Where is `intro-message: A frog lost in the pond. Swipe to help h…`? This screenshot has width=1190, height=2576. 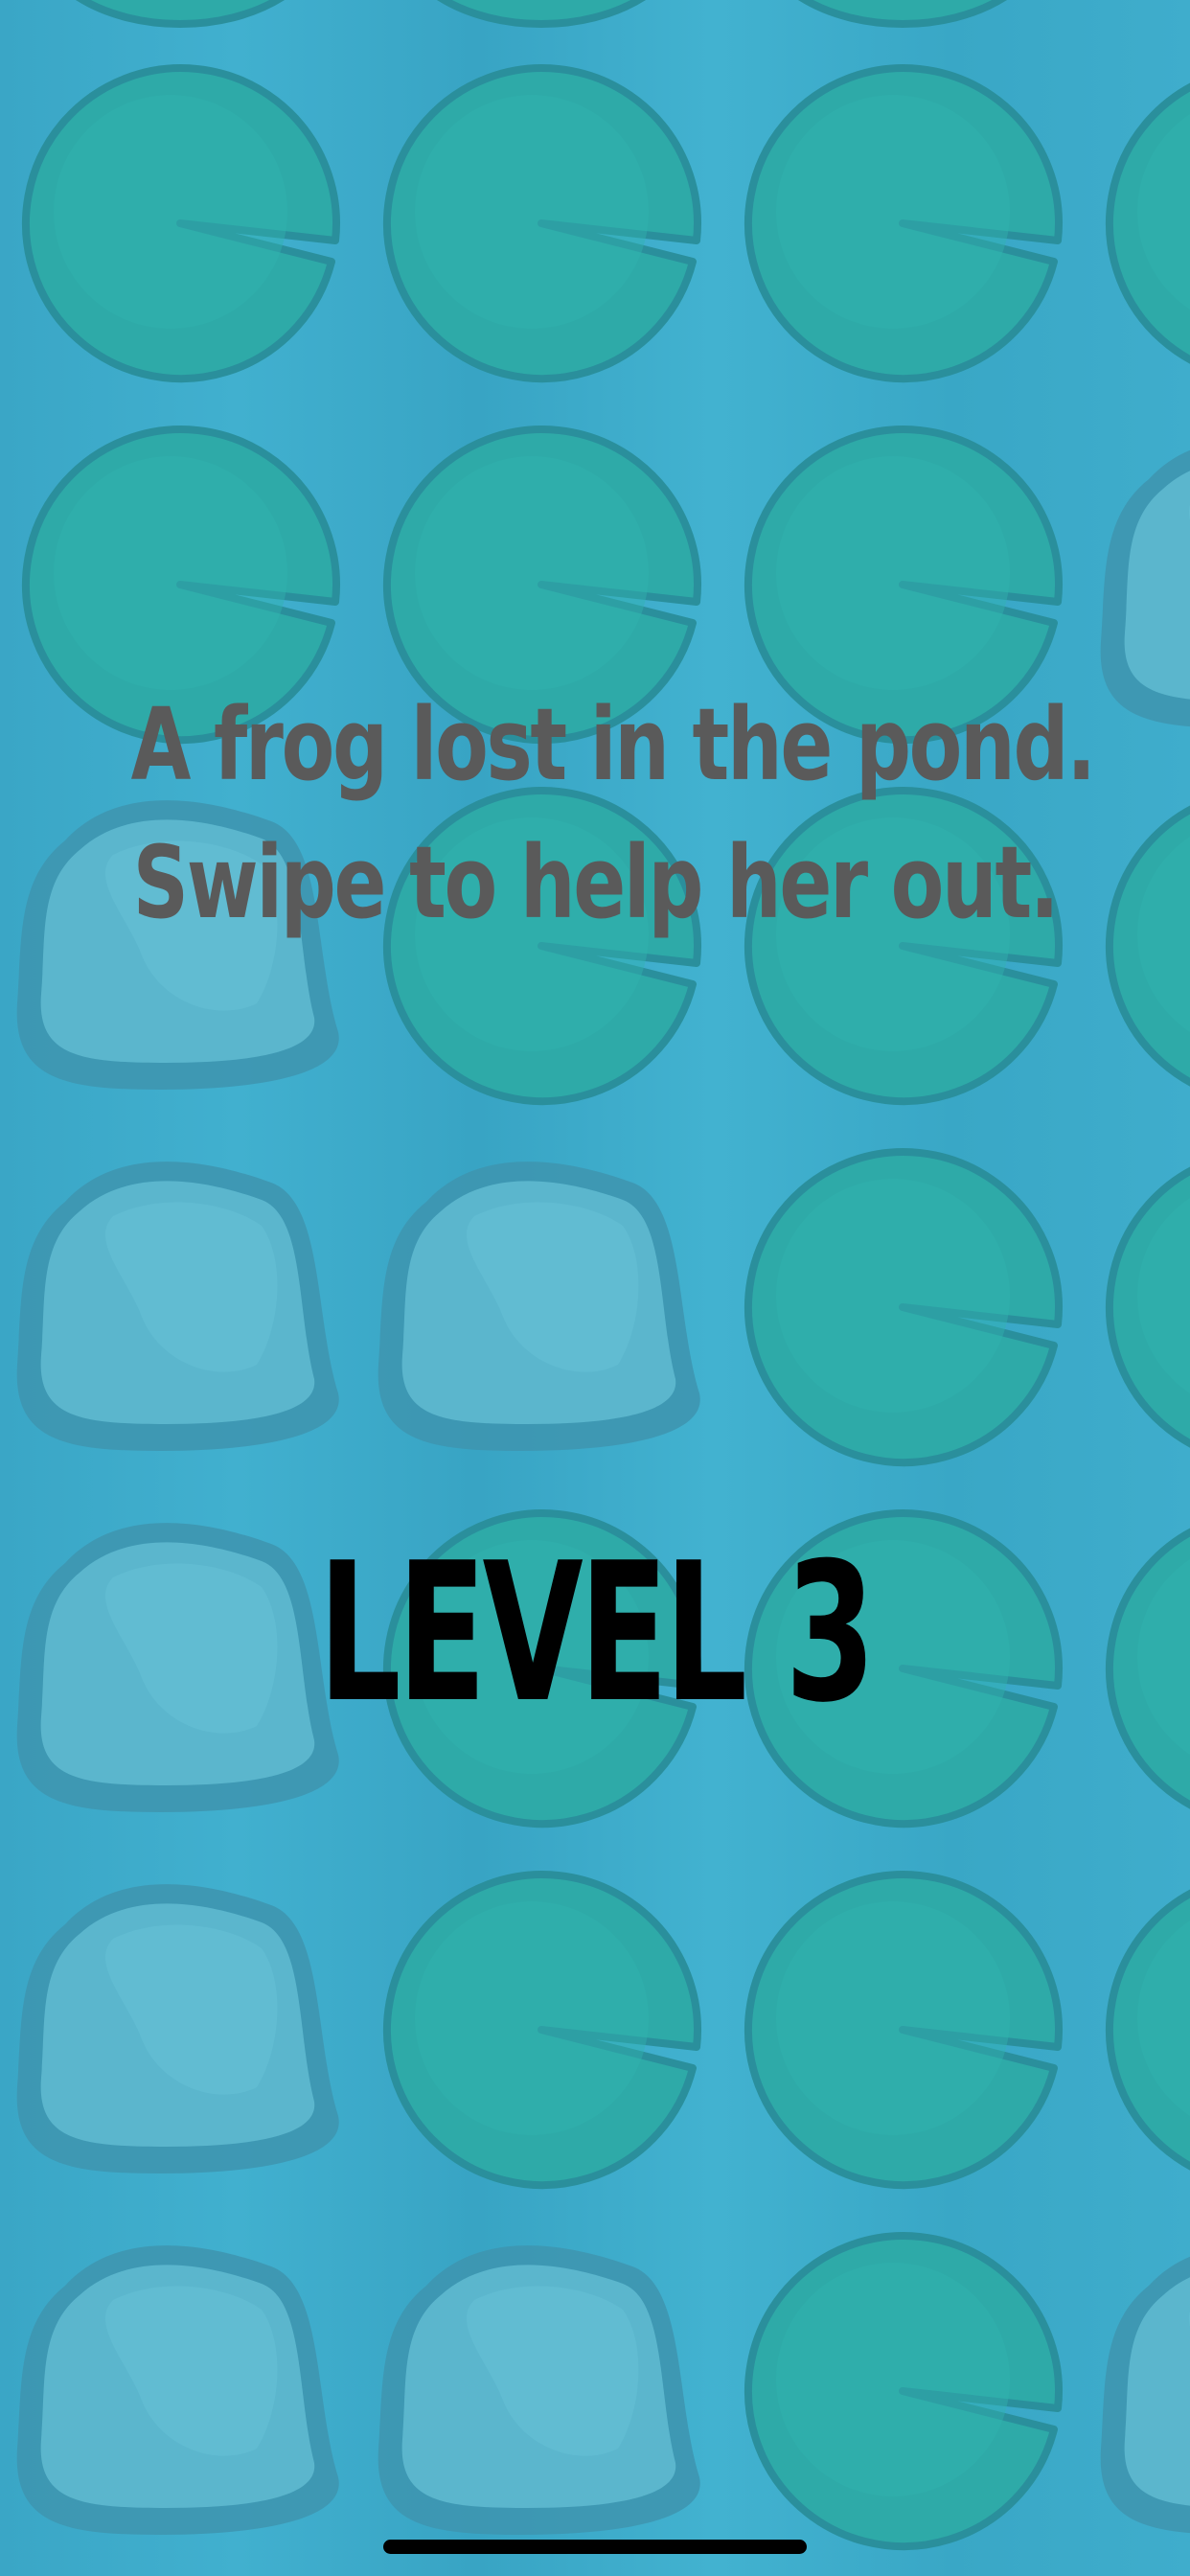
intro-message: A frog lost in the pond. Swipe to help h… is located at coordinates (613, 814).